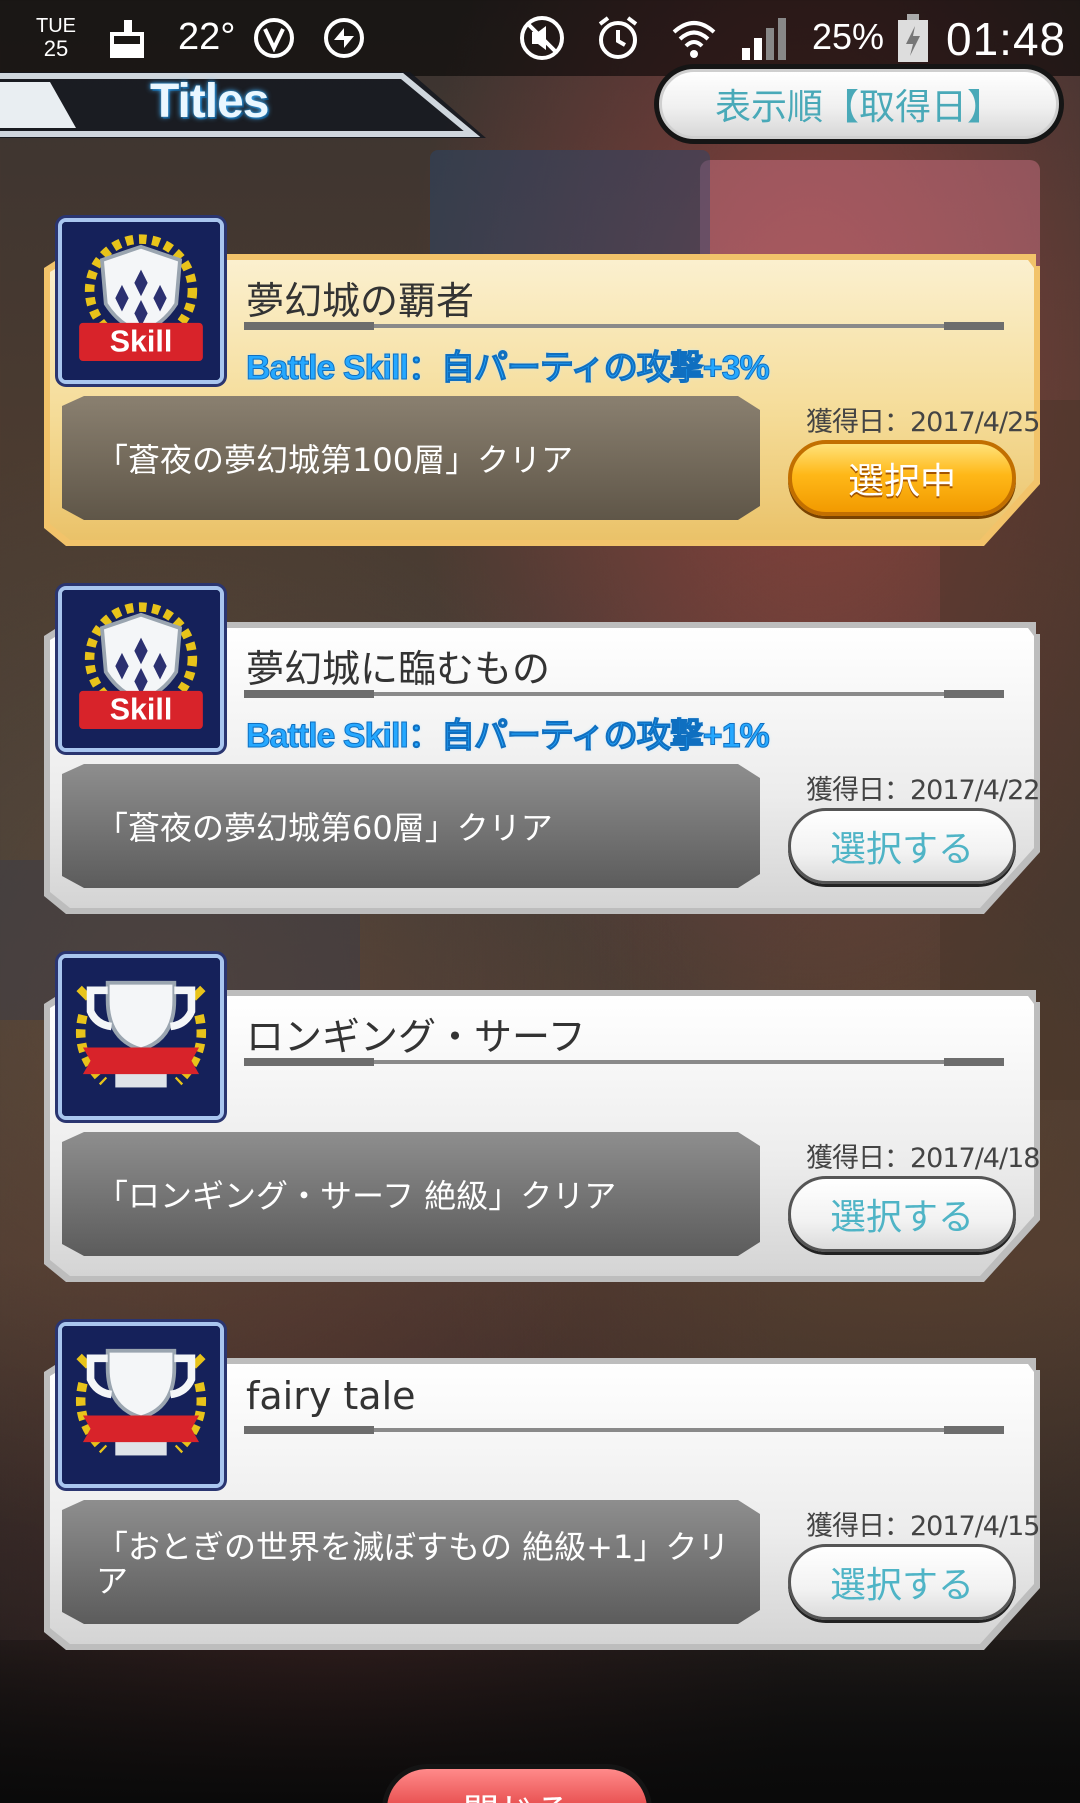  What do you see at coordinates (416, 1037) in the screenshot?
I see `title-name: ロンギング・サーフ` at bounding box center [416, 1037].